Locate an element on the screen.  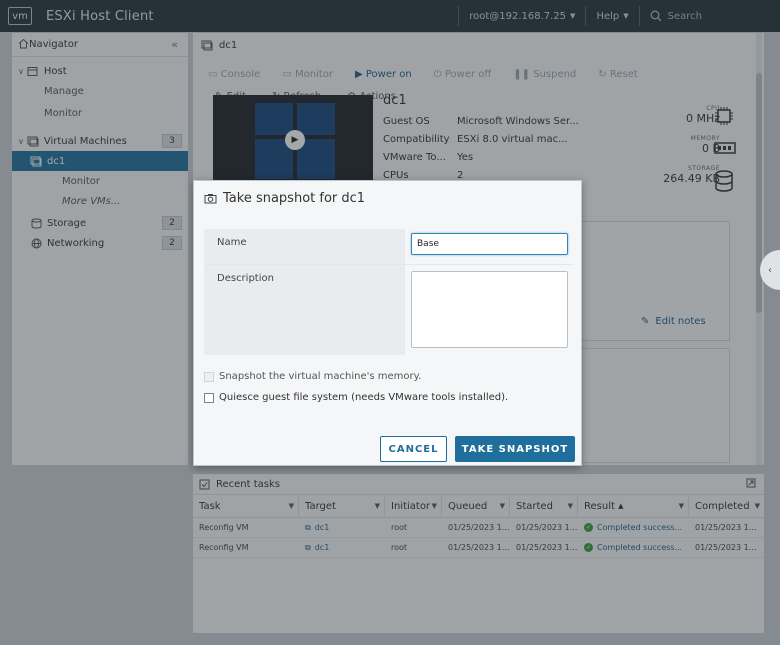
cancel-button: CANCEL is located at coordinates (413, 449).